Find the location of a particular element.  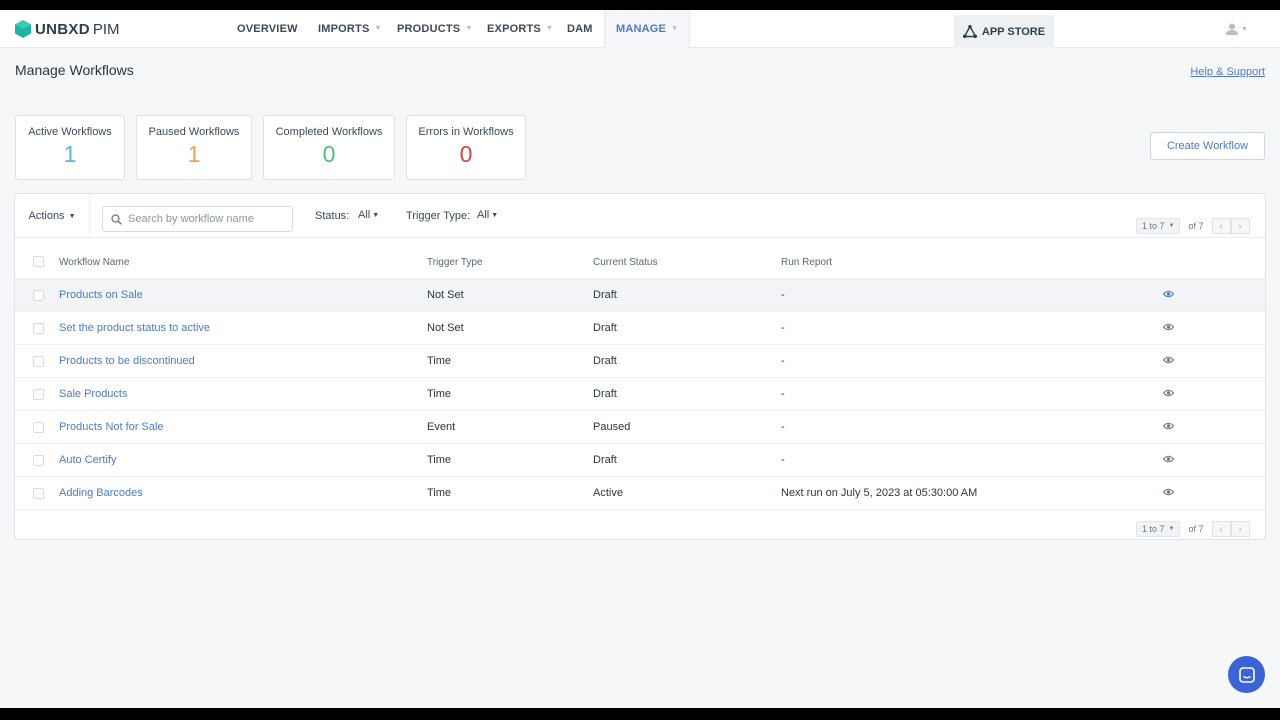

workflow-name-link: Products on Sale is located at coordinates (101, 295).